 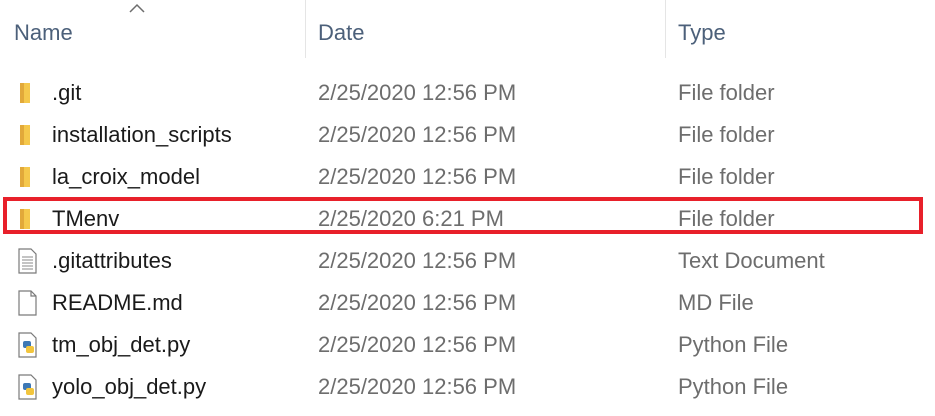 I want to click on column-header-type: Type, so click(x=800, y=29).